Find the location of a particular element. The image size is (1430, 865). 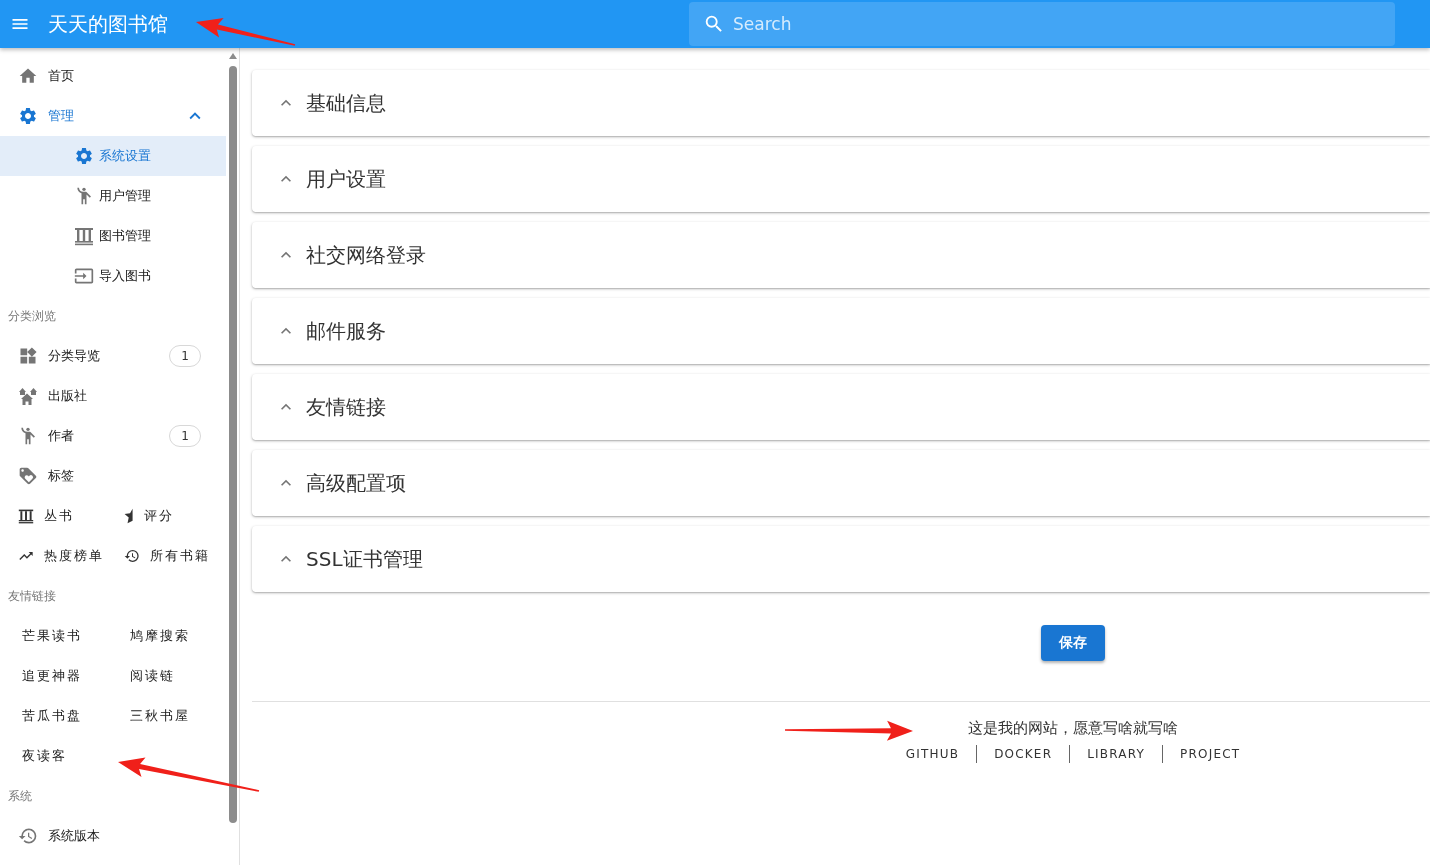

accordion-panel: 高级配置项 is located at coordinates (841, 483).